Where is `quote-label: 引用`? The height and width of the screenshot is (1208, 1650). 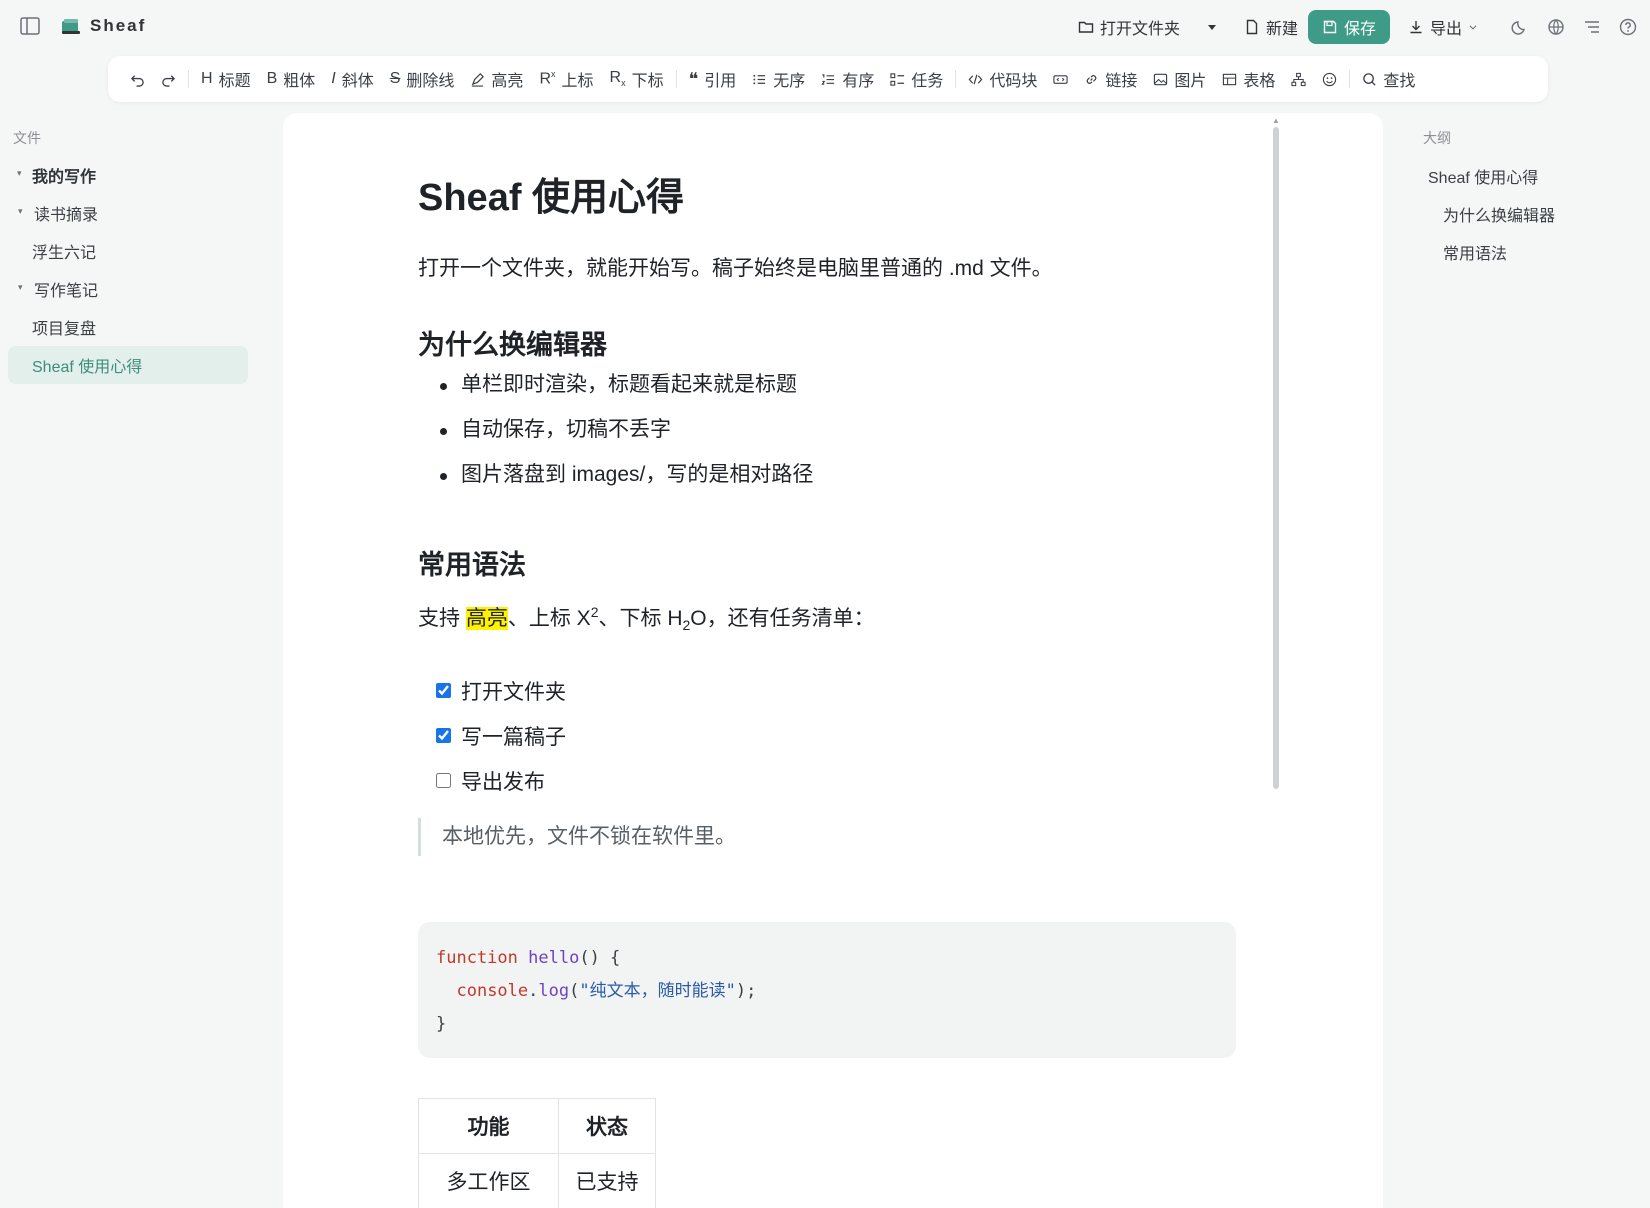
quote-label: 引用 is located at coordinates (720, 81).